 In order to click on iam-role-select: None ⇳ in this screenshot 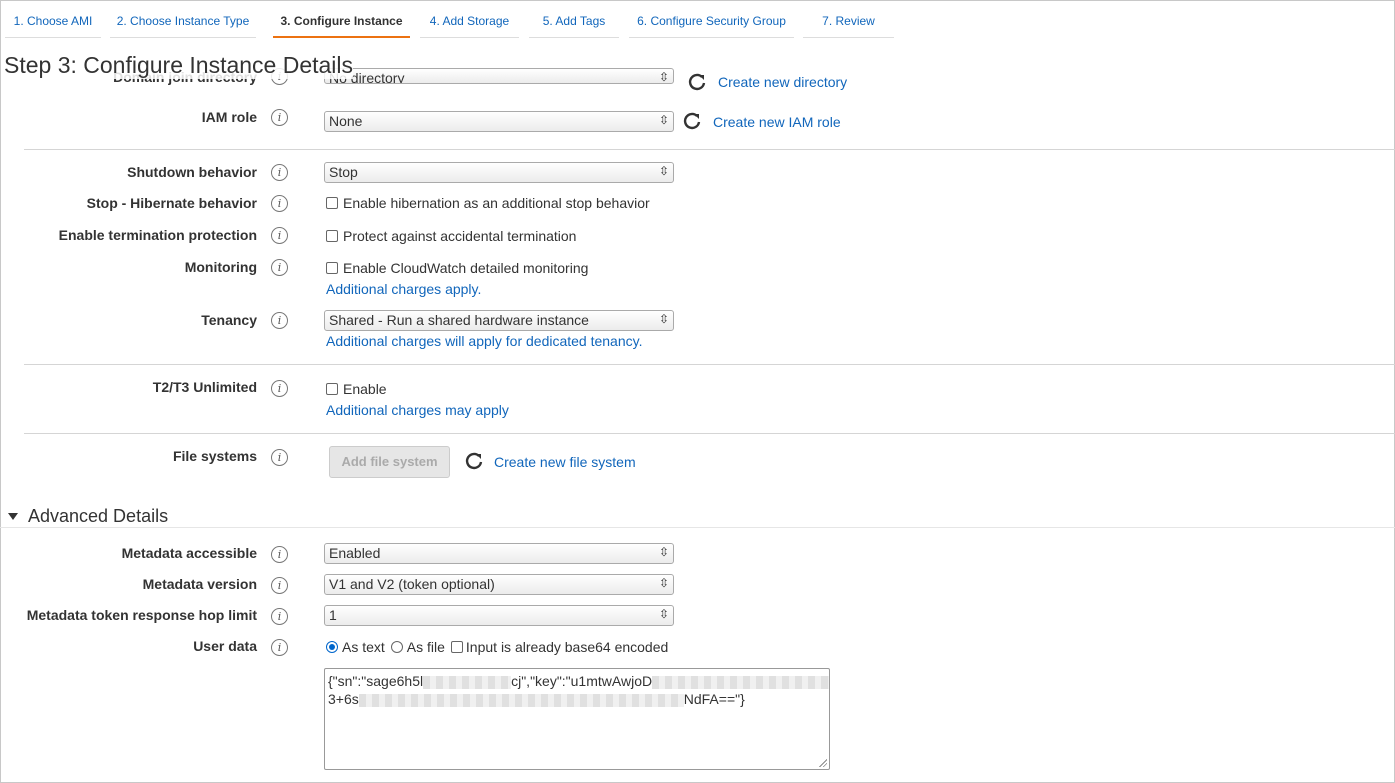, I will do `click(499, 121)`.